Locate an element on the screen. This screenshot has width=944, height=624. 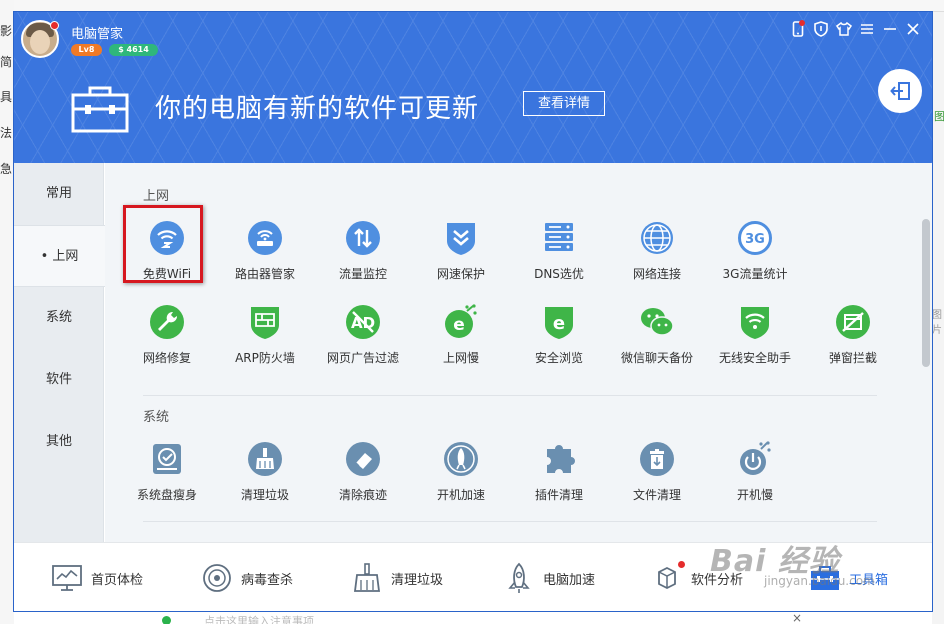
nav-label: 首页体检 is located at coordinates (117, 580).